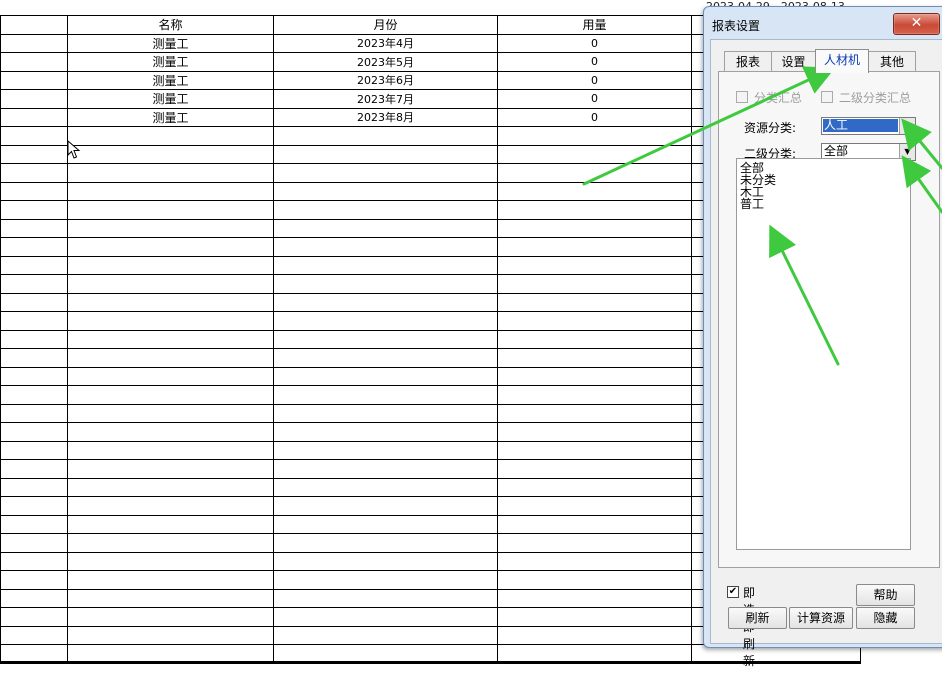 Image resolution: width=942 pixels, height=673 pixels. I want to click on tab-settings: 设置, so click(793, 61).